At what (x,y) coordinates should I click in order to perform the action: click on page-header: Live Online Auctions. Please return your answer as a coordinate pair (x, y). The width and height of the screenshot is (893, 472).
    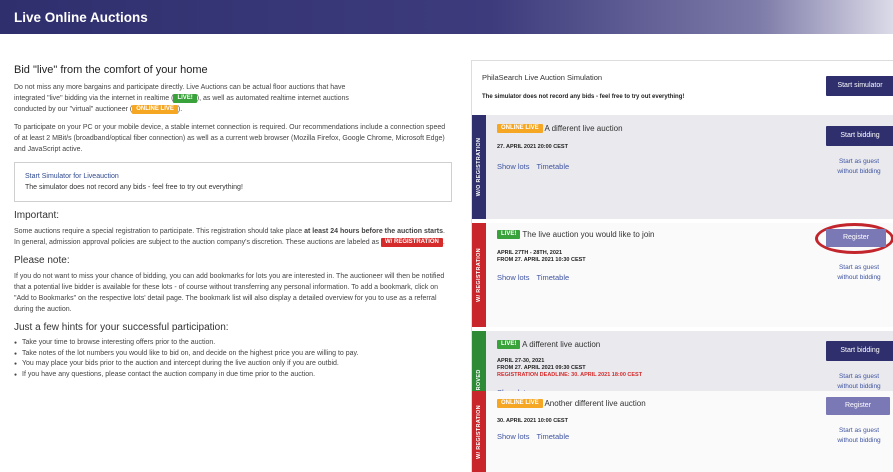
    Looking at the image, I should click on (446, 17).